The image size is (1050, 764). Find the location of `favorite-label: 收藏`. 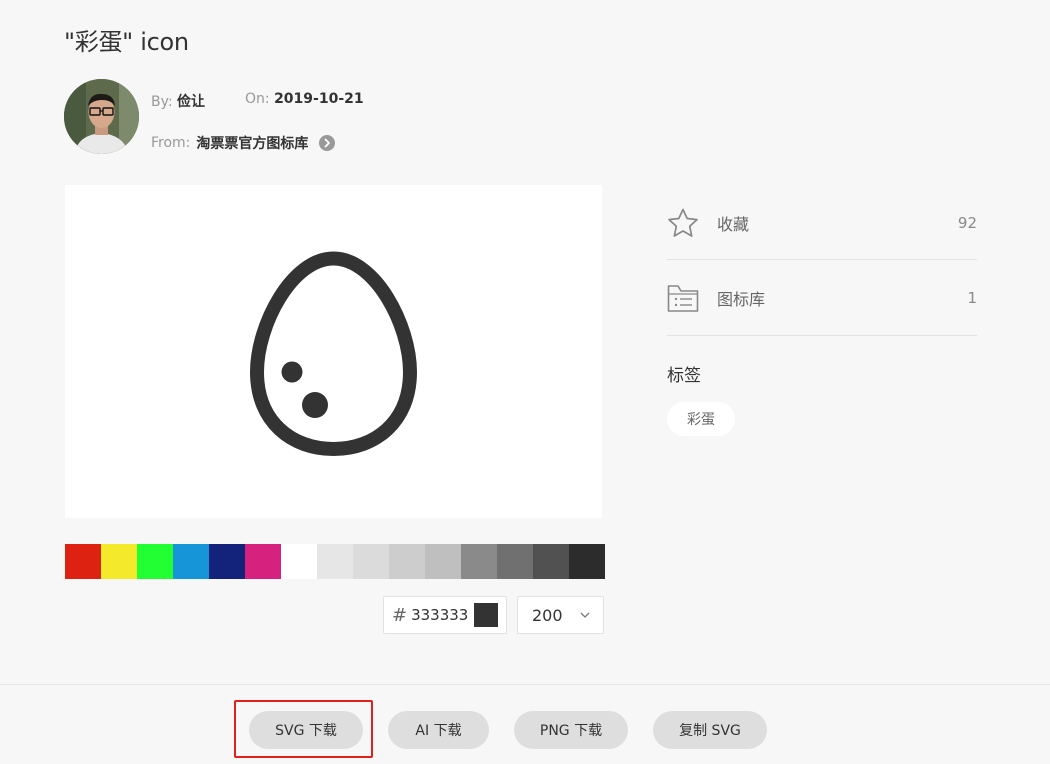

favorite-label: 收藏 is located at coordinates (733, 224).